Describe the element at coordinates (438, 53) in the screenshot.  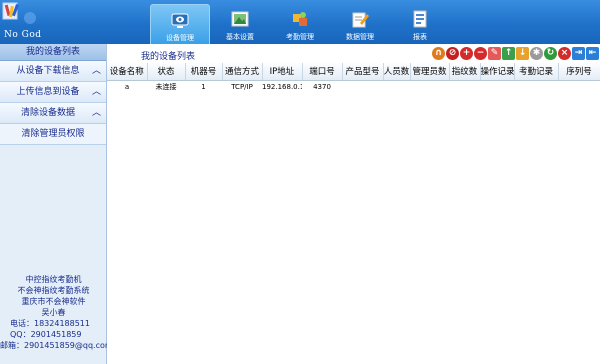
I see `connect-icon: ∩` at that location.